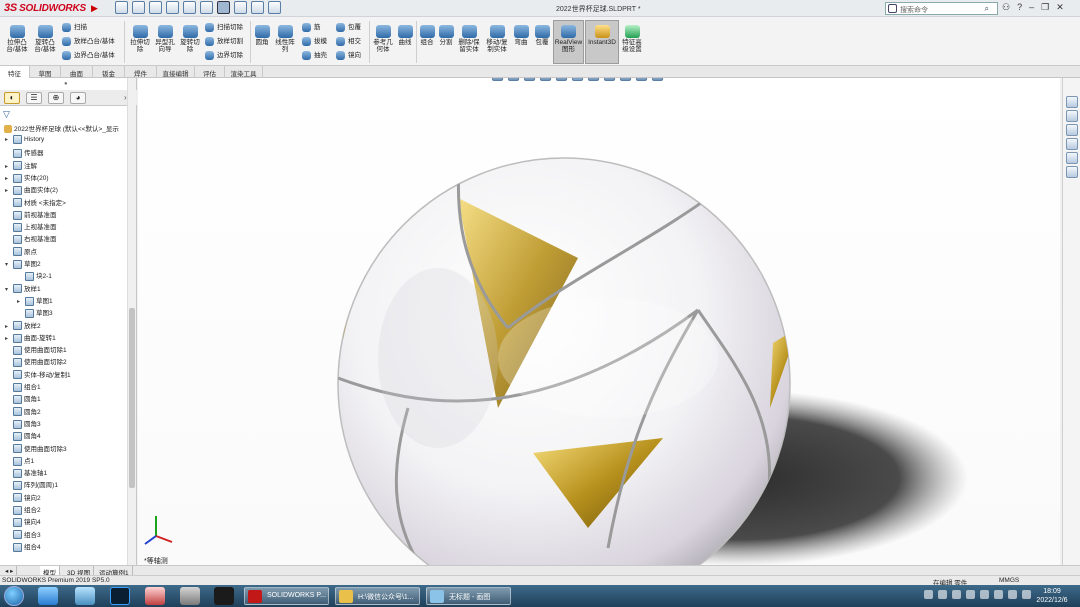 This screenshot has height=607, width=1080. What do you see at coordinates (1072, 158) in the screenshot?
I see `appearances-icon` at bounding box center [1072, 158].